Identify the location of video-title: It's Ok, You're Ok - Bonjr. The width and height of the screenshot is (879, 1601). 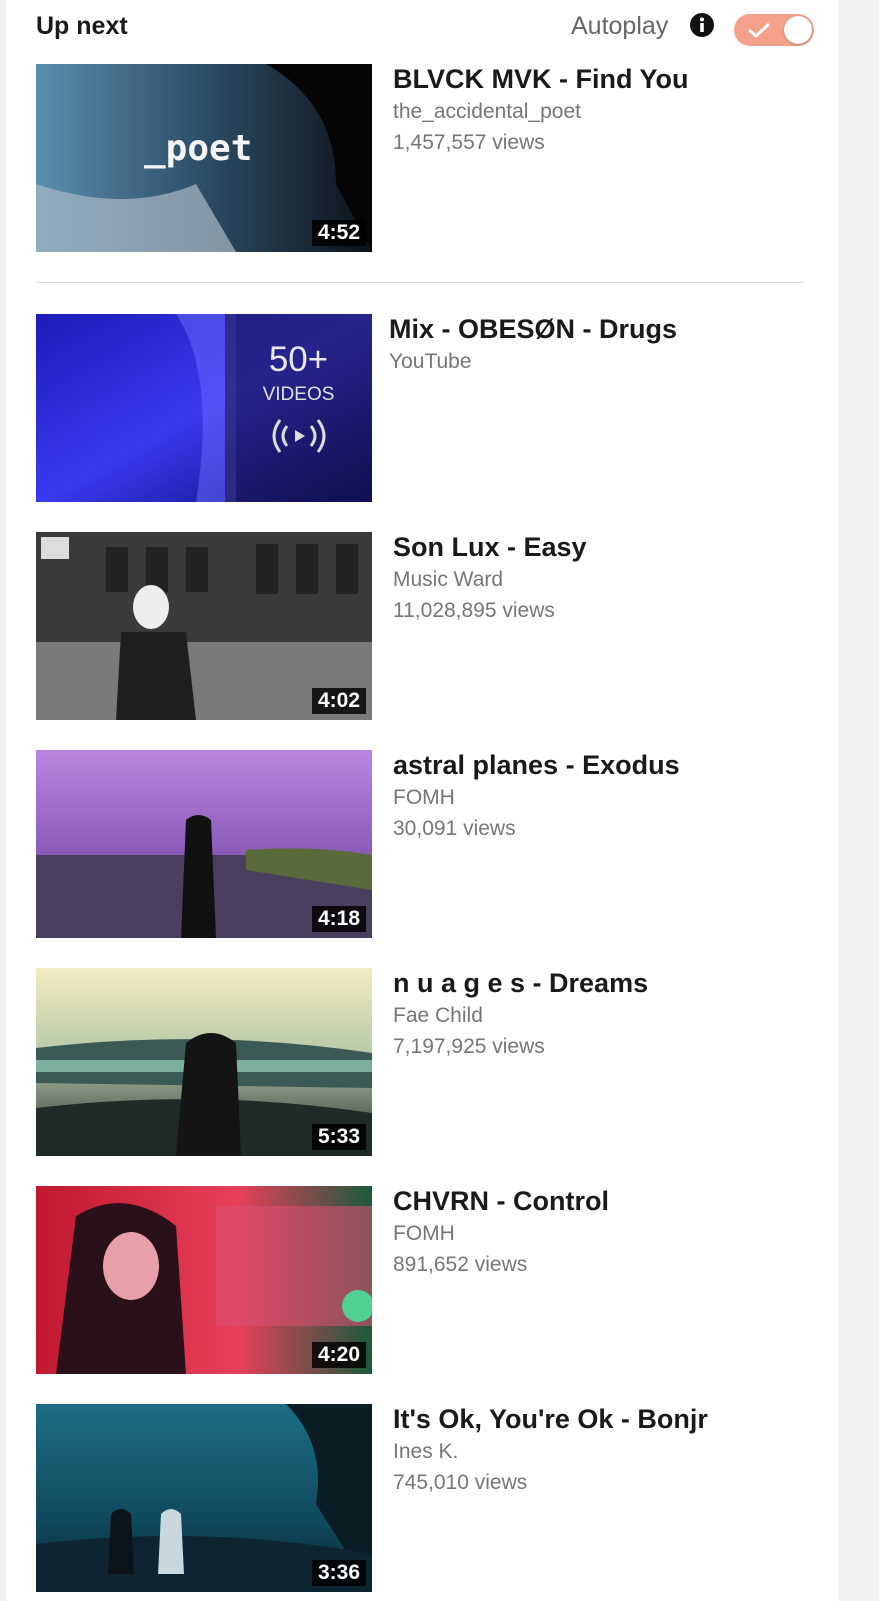
(550, 1419).